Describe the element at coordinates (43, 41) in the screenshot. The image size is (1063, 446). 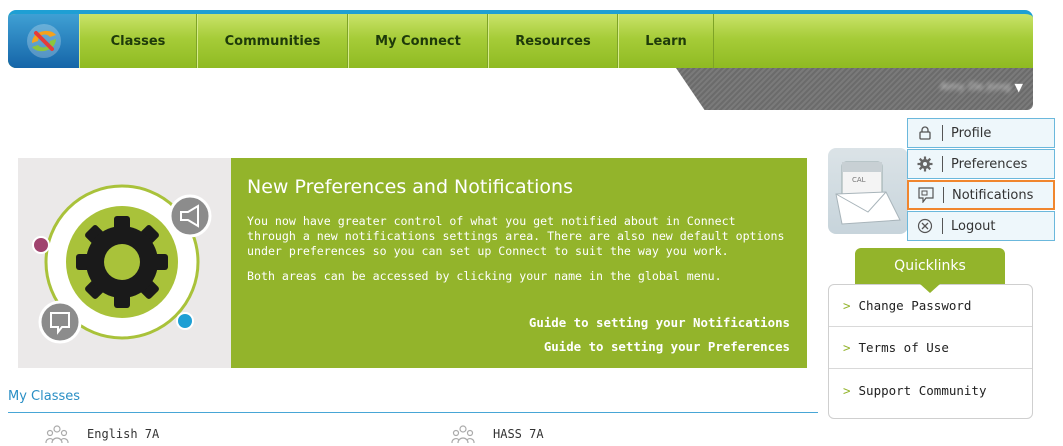
I see `connect-logo-icon` at that location.